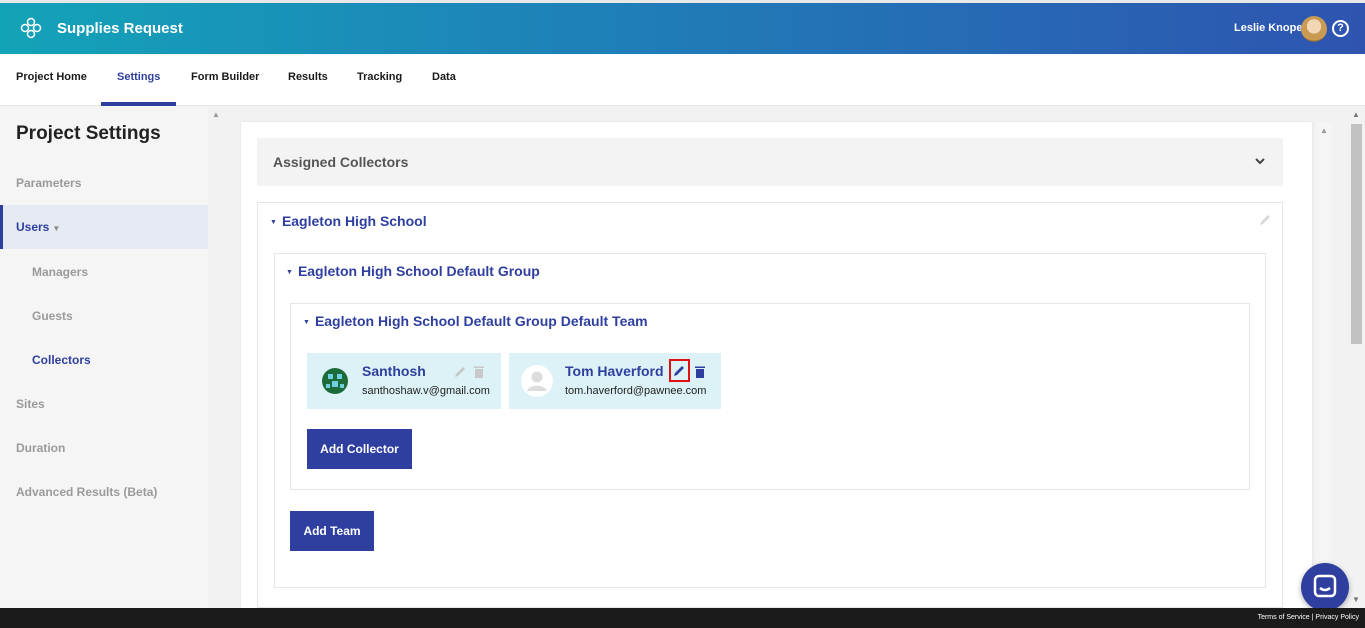 The image size is (1365, 628). I want to click on collector-email: santhoshaw.v@gmail.com, so click(426, 391).